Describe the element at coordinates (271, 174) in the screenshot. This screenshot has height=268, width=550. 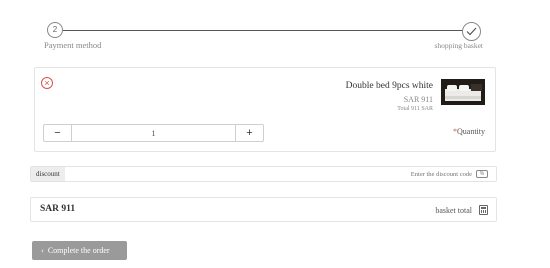
I see `discount-code-input` at that location.